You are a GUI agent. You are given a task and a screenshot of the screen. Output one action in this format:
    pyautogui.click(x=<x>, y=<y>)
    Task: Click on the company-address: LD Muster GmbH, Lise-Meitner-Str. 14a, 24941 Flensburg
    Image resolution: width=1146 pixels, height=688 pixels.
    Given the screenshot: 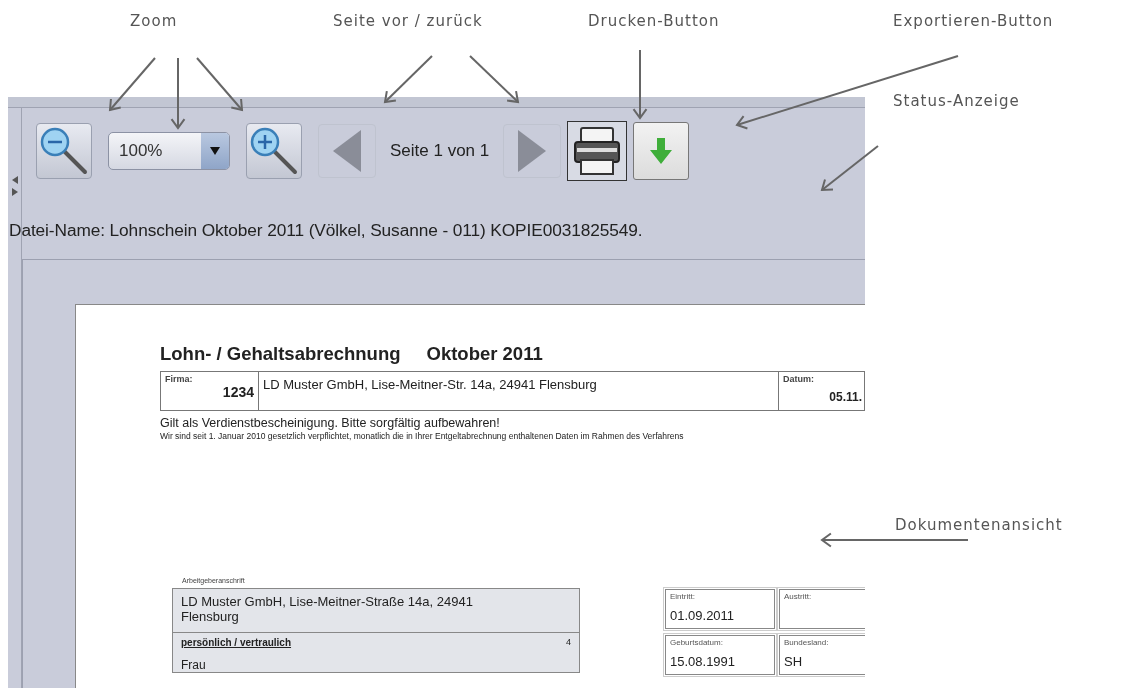 What is the action you would take?
    pyautogui.click(x=430, y=384)
    